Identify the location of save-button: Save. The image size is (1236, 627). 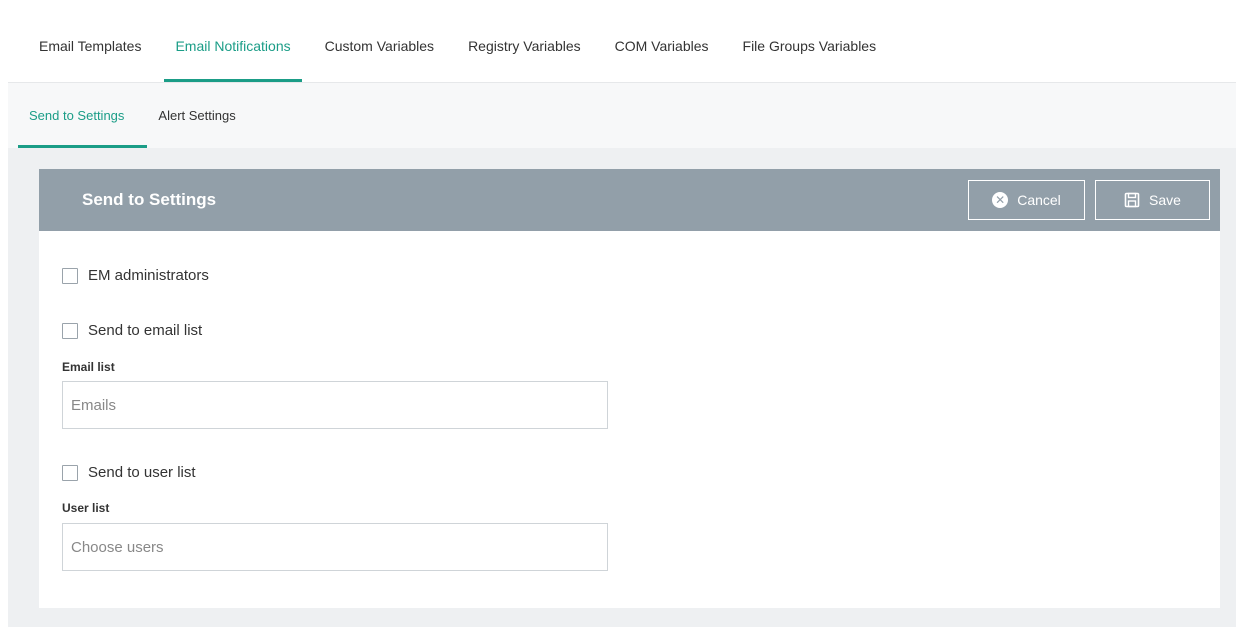
(1152, 200).